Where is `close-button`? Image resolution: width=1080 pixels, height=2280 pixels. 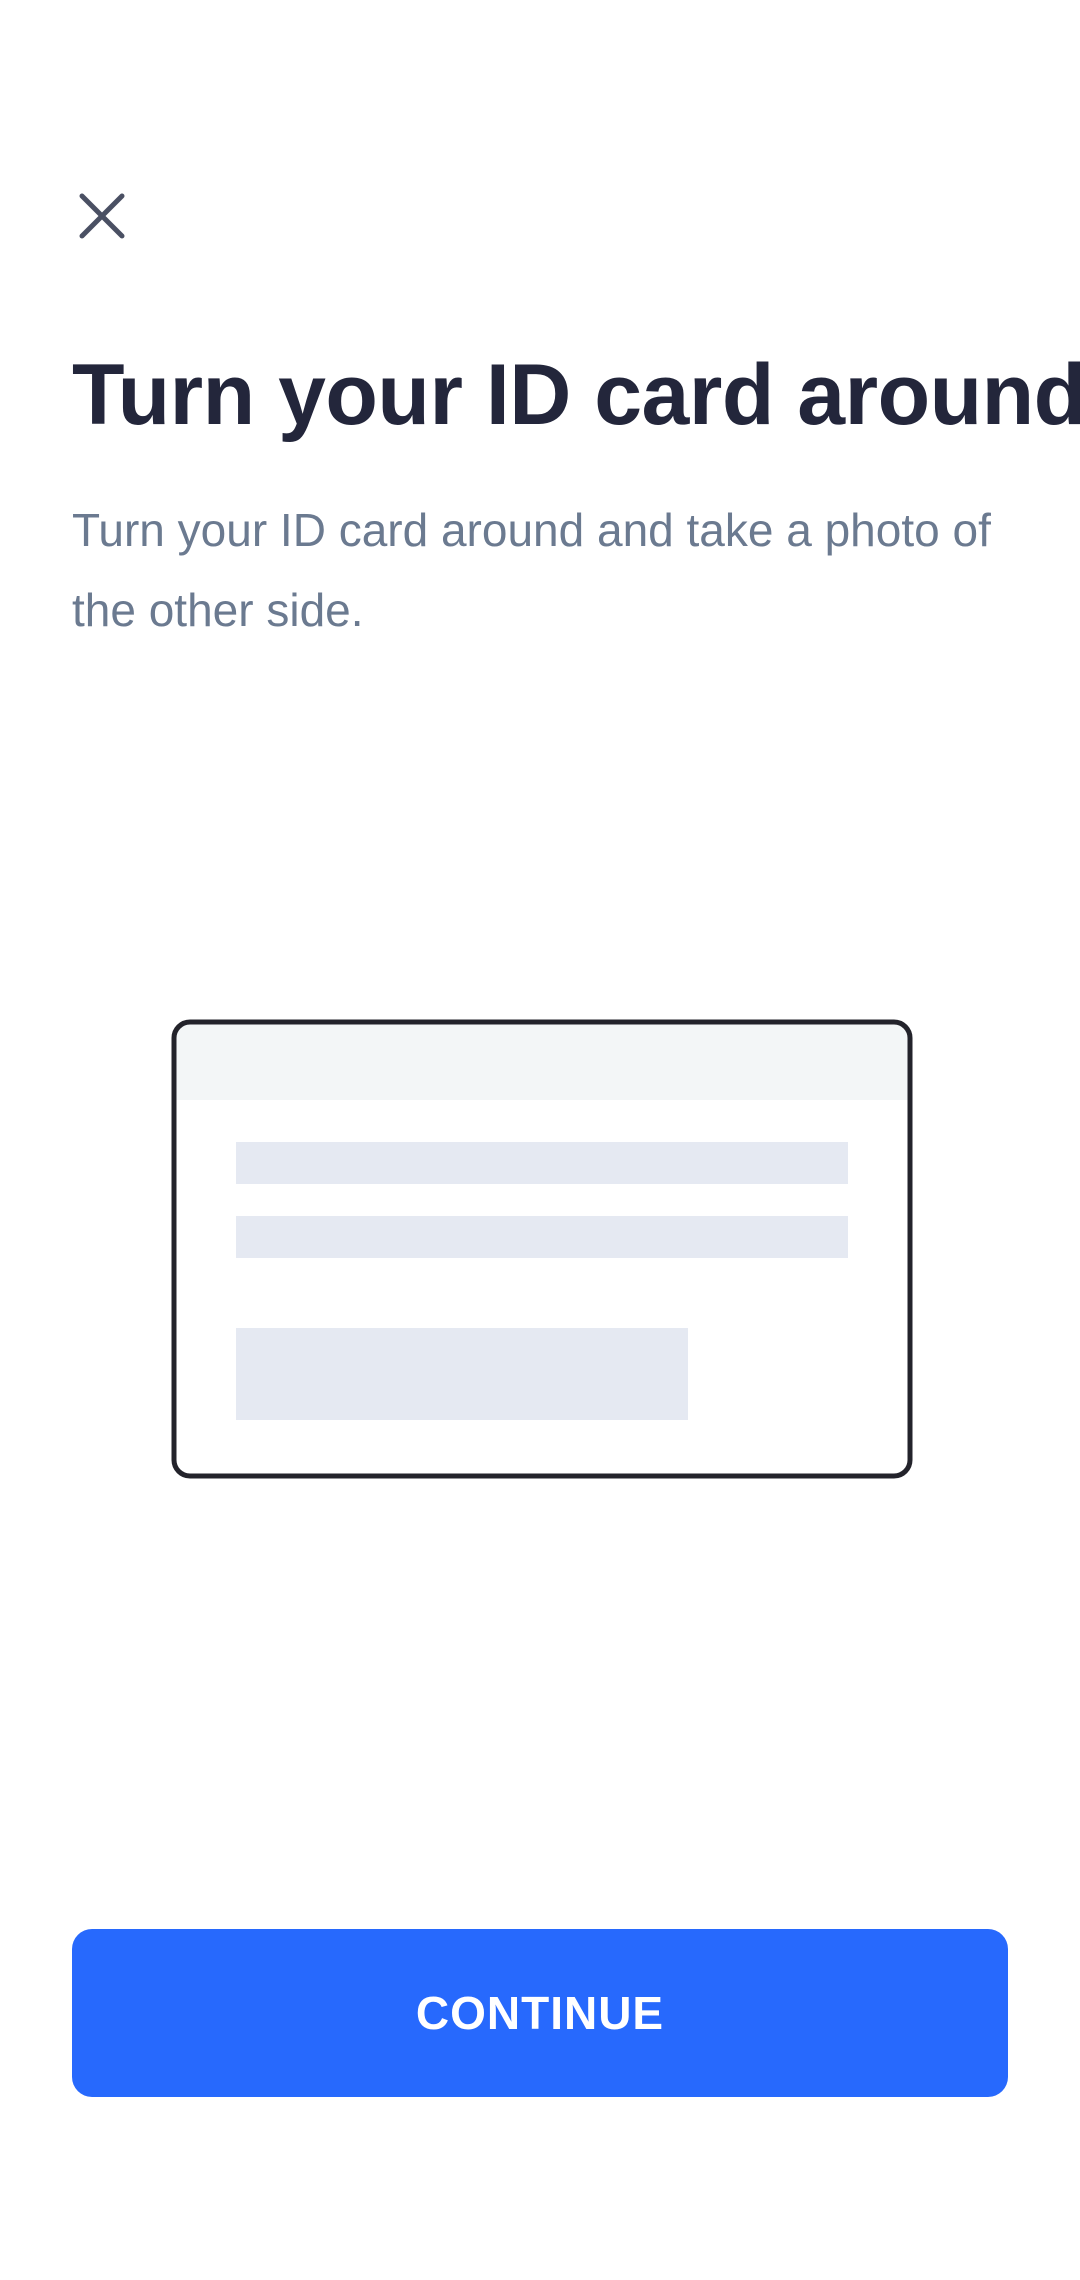
close-button is located at coordinates (102, 216).